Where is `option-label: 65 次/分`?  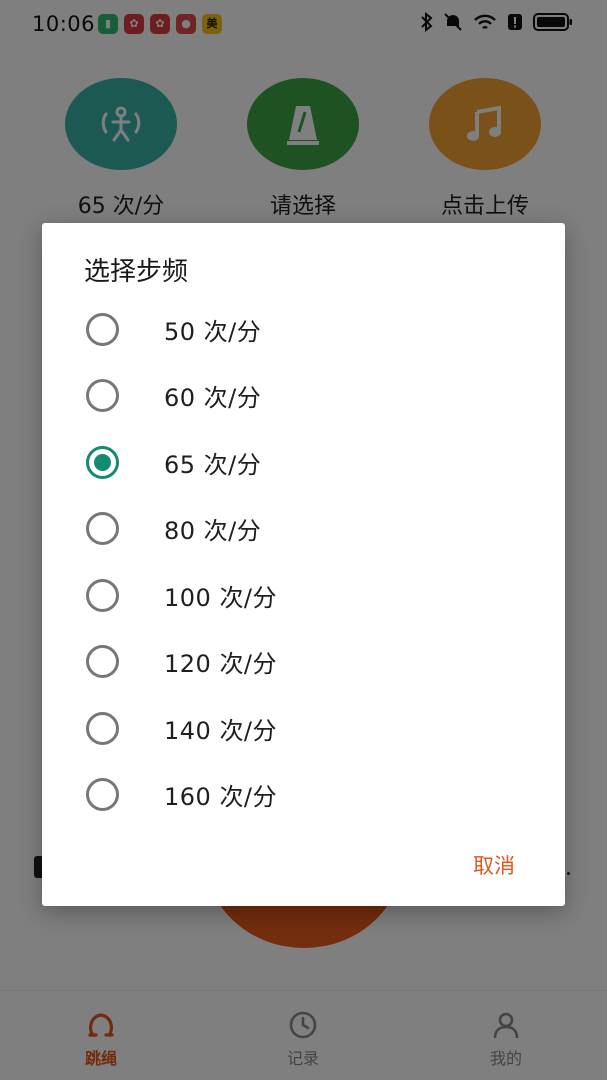
option-label: 65 次/分 is located at coordinates (213, 464).